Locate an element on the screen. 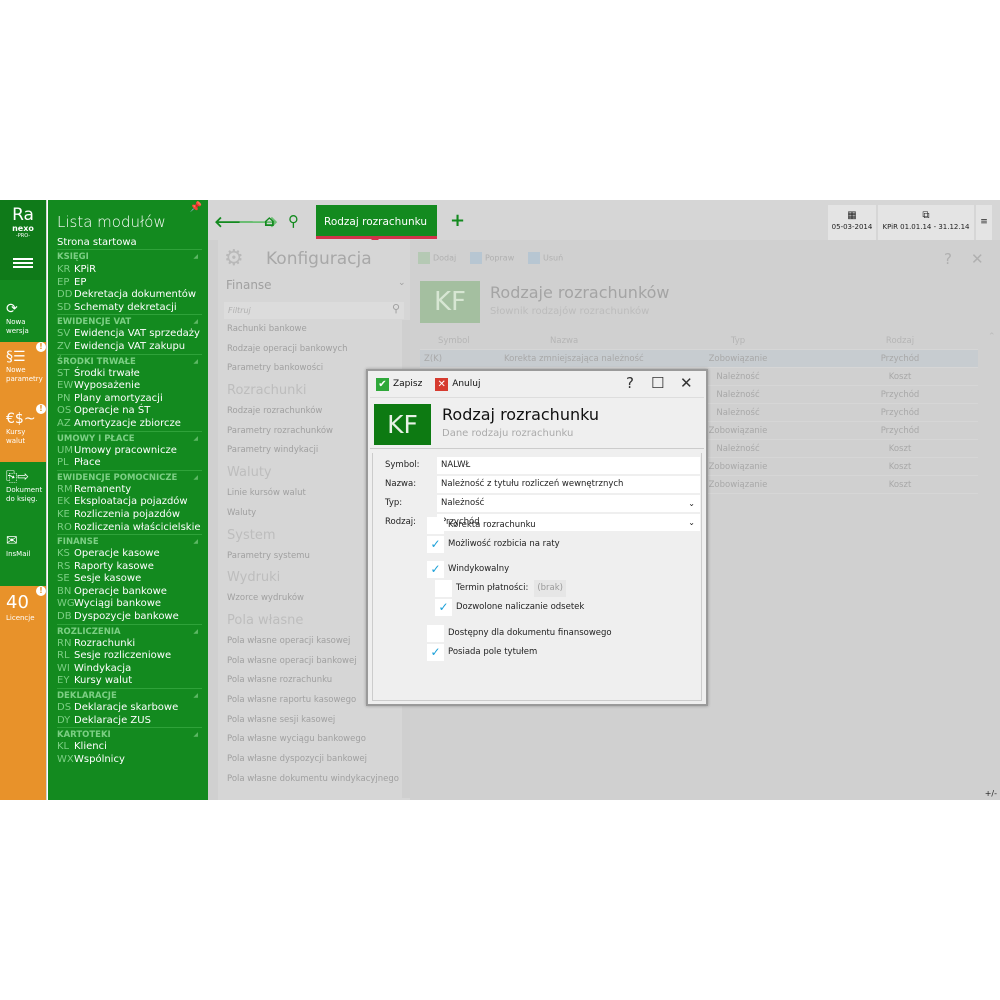  tile-license-count: 40 Licencje! is located at coordinates (23, 693).